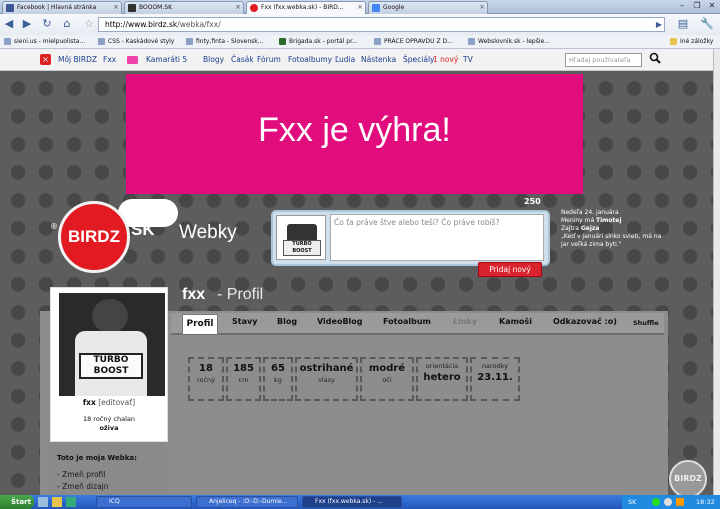 Image resolution: width=720 pixels, height=509 pixels. What do you see at coordinates (310, 59) in the screenshot?
I see `nav-photoalbums: Fotoalbumy` at bounding box center [310, 59].